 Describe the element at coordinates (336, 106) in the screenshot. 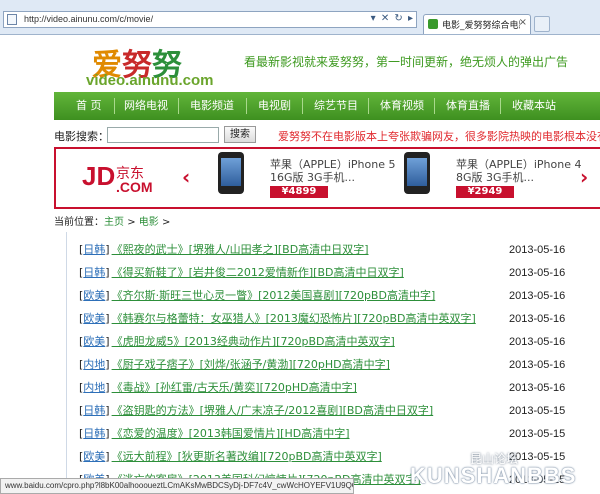

I see `nav-item-variety: 综艺节目` at that location.